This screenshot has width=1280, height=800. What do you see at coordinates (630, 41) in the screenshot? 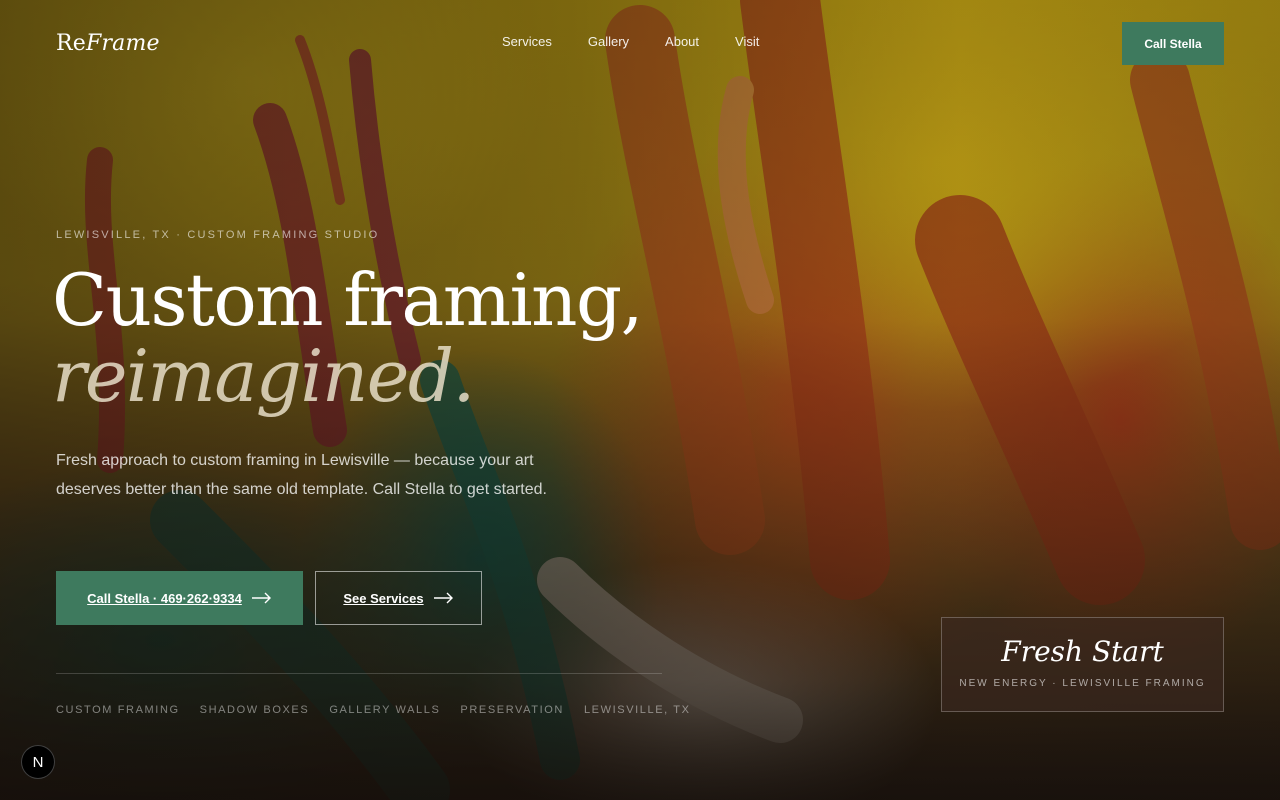
I see `nav-links: Services Gallery About Visit` at bounding box center [630, 41].